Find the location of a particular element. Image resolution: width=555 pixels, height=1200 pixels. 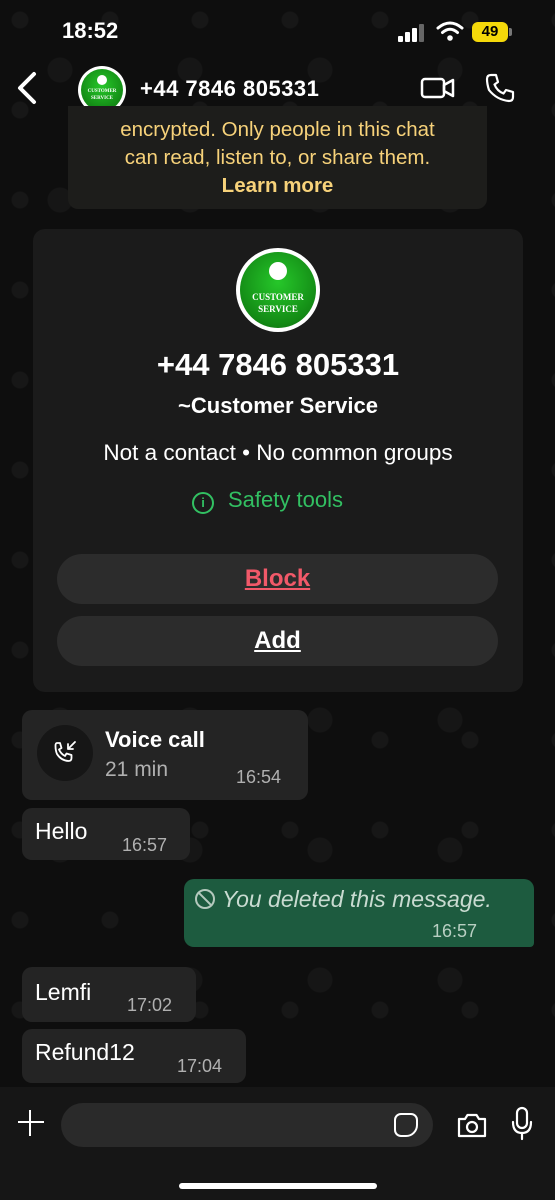

deleted-message-text: You deleted this message. is located at coordinates (357, 899).